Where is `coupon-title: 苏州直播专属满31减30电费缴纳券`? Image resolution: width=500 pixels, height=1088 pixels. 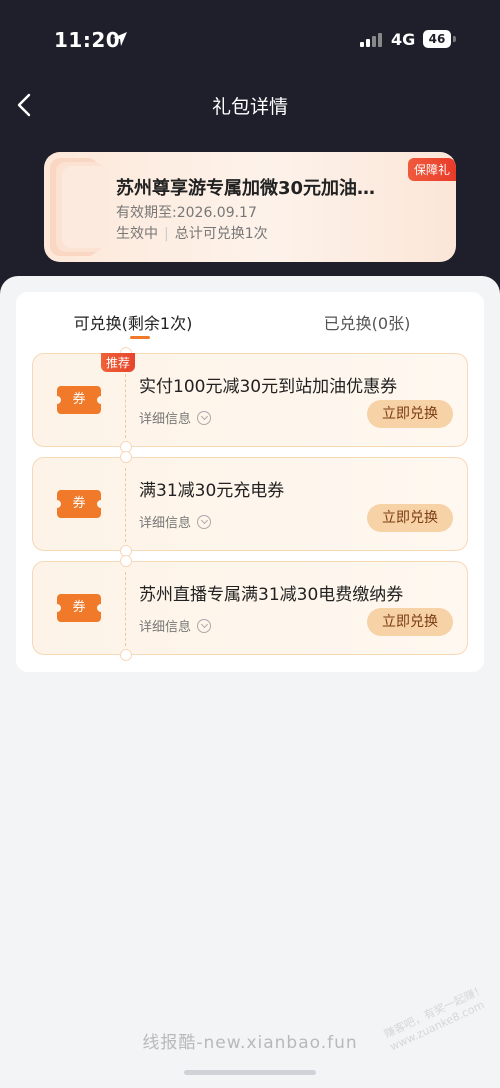 coupon-title: 苏州直播专属满31减30电费缴纳券 is located at coordinates (271, 595).